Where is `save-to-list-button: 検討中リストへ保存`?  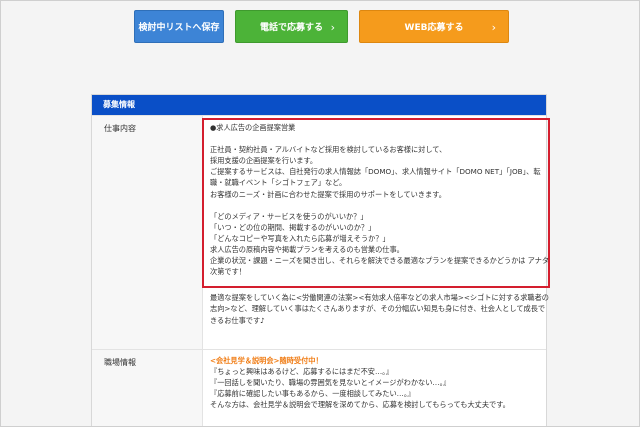 save-to-list-button: 検討中リストへ保存 is located at coordinates (179, 26).